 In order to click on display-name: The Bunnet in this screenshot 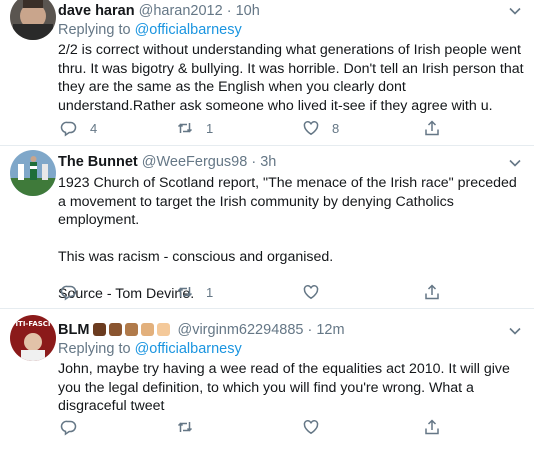, I will do `click(98, 162)`.